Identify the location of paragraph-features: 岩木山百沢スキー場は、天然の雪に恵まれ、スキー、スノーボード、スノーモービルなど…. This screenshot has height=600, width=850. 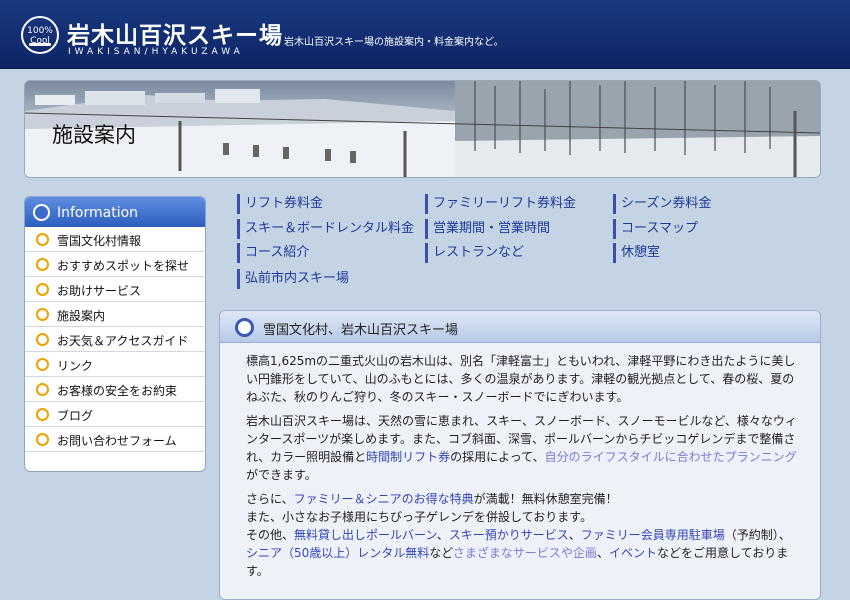
(522, 448).